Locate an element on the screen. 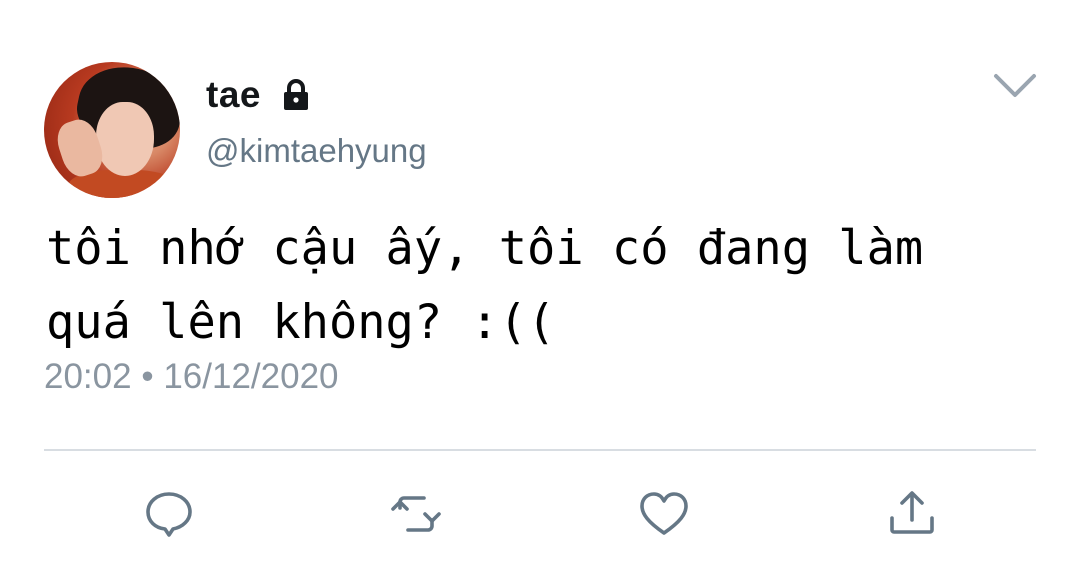 The image size is (1080, 570). share-upload-icon is located at coordinates (912, 512).